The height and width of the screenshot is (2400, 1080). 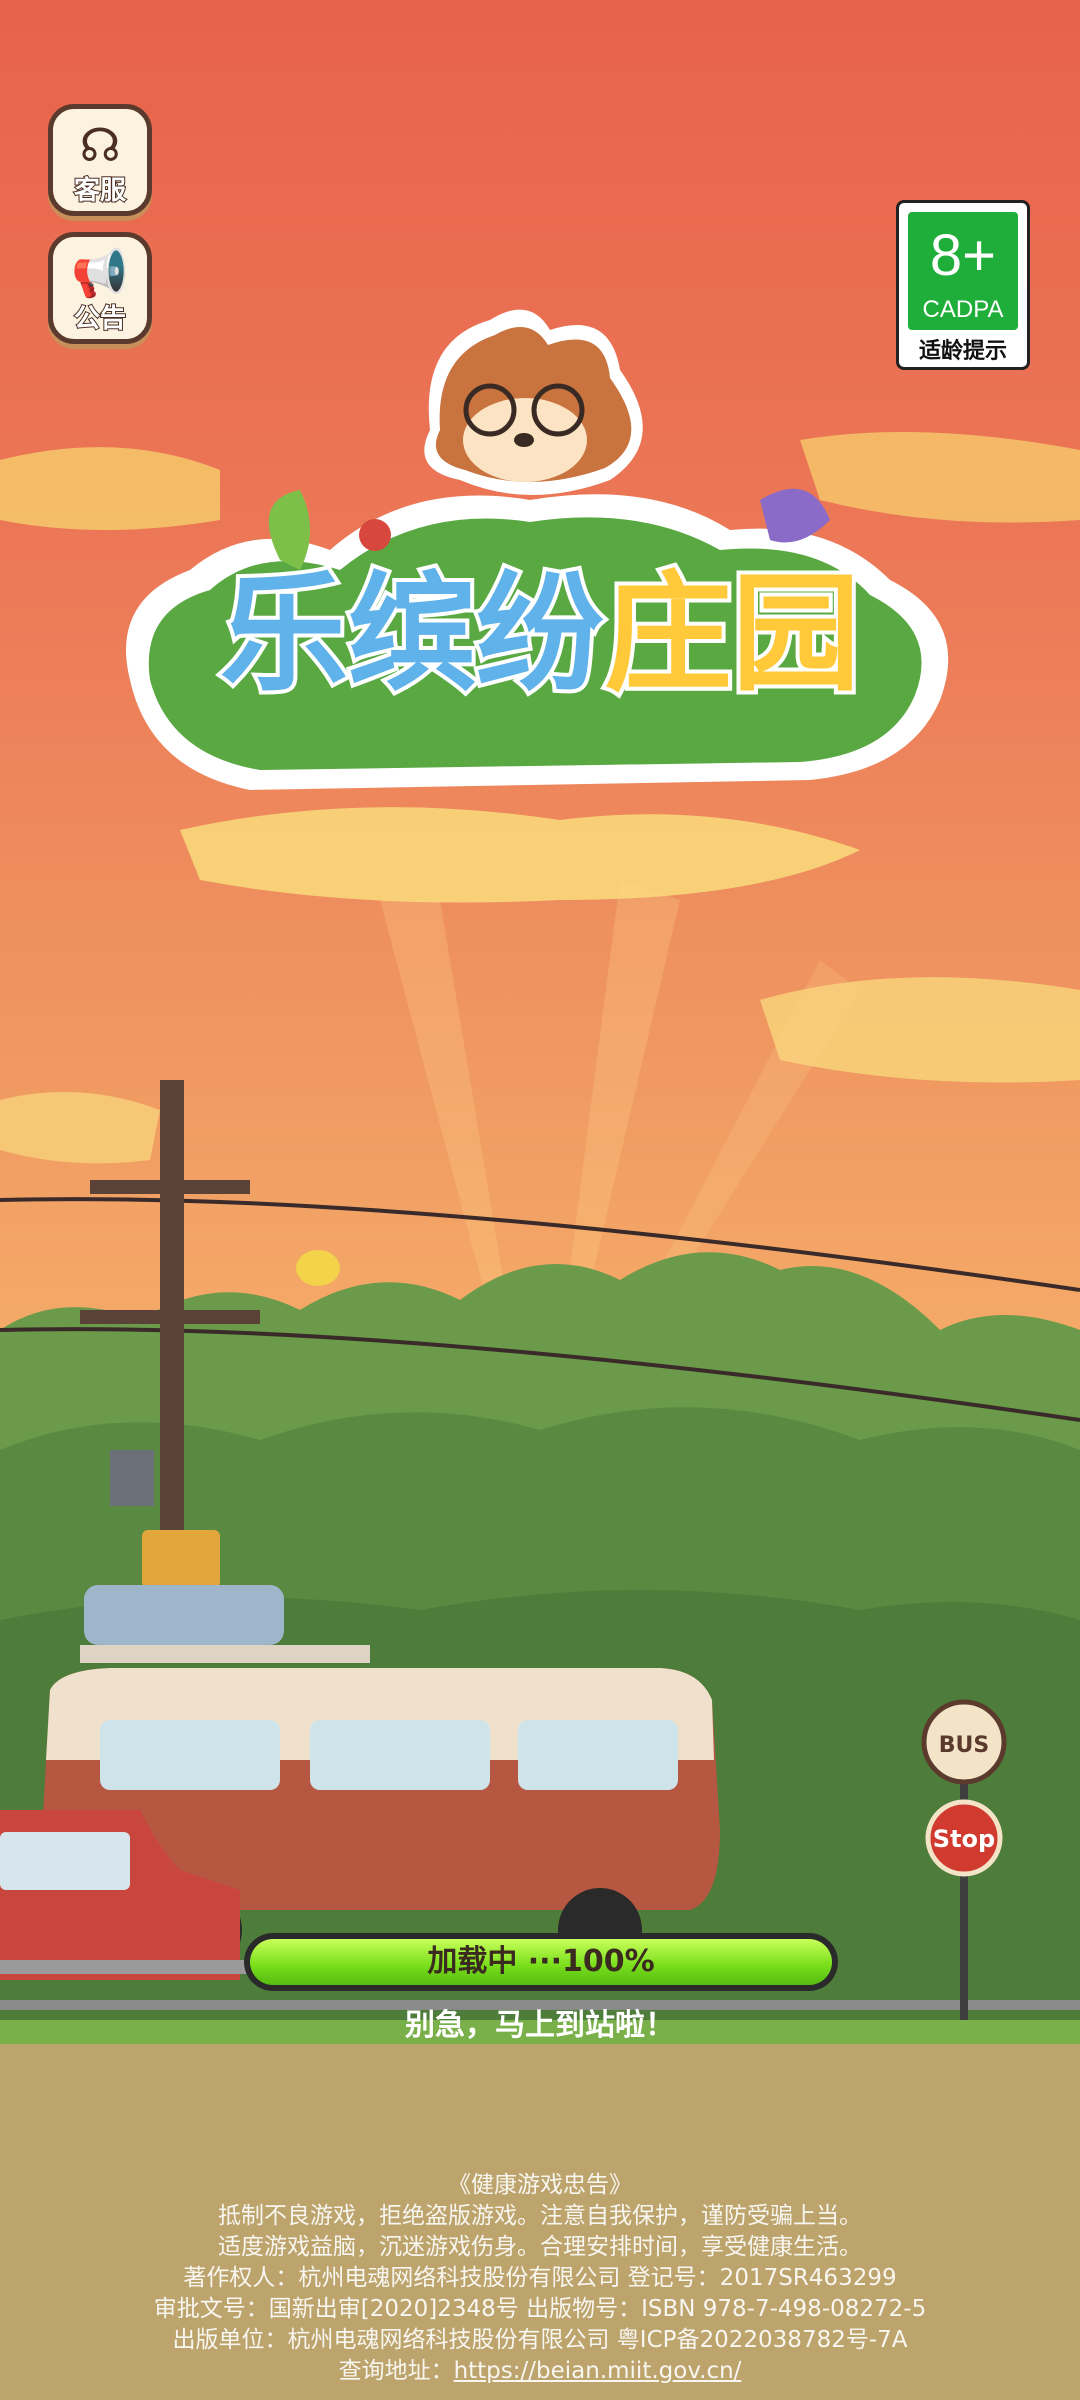 What do you see at coordinates (964, 1839) in the screenshot?
I see `stop-sign-label: Stop` at bounding box center [964, 1839].